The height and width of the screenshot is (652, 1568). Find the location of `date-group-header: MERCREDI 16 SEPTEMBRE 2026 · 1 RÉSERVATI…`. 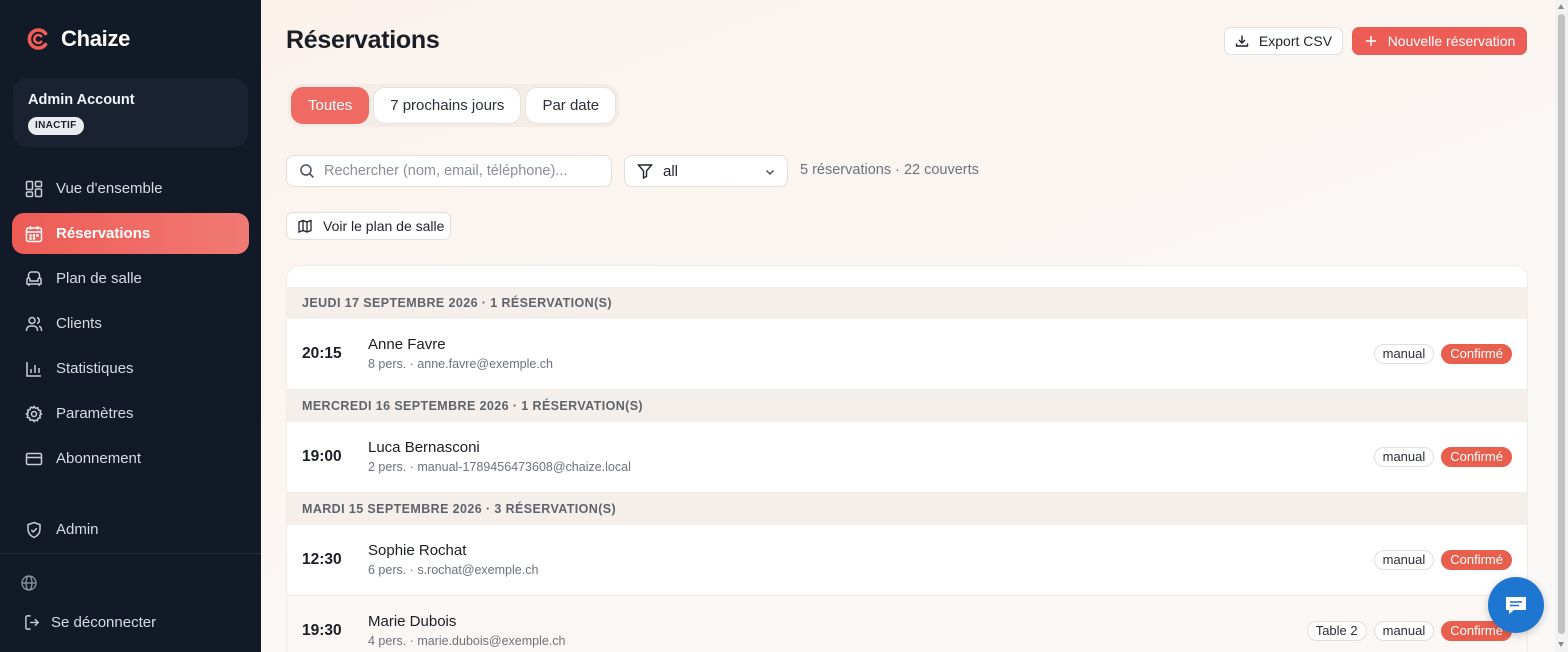

date-group-header: MERCREDI 16 SEPTEMBRE 2026 · 1 RÉSERVATI… is located at coordinates (907, 406).